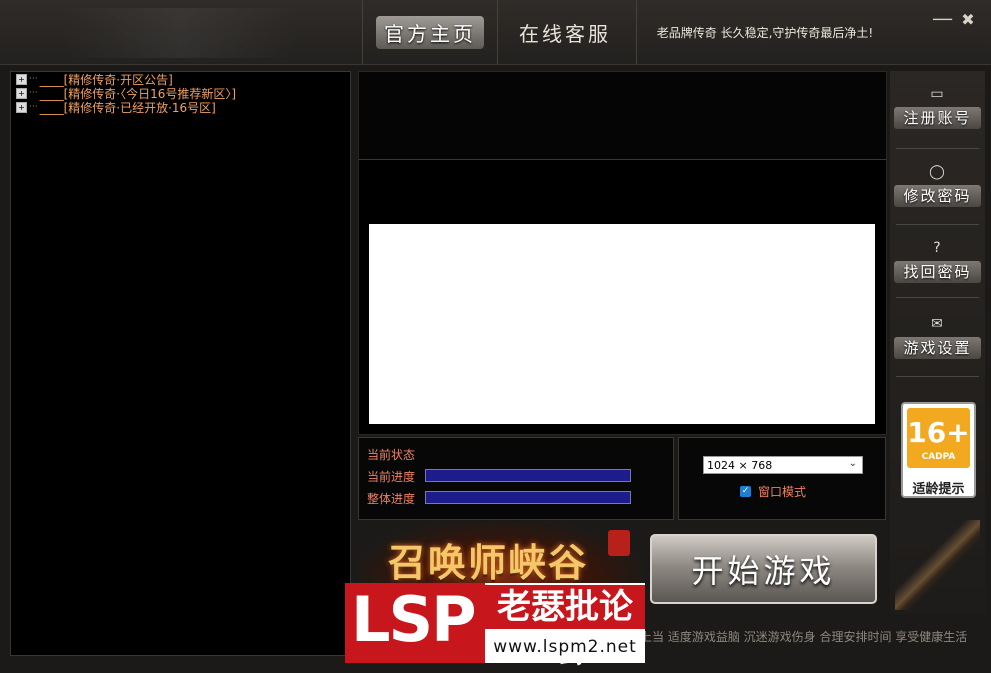 The width and height of the screenshot is (991, 673). Describe the element at coordinates (783, 465) in the screenshot. I see `resolution-select: 1024 × 768 ⌄` at that location.